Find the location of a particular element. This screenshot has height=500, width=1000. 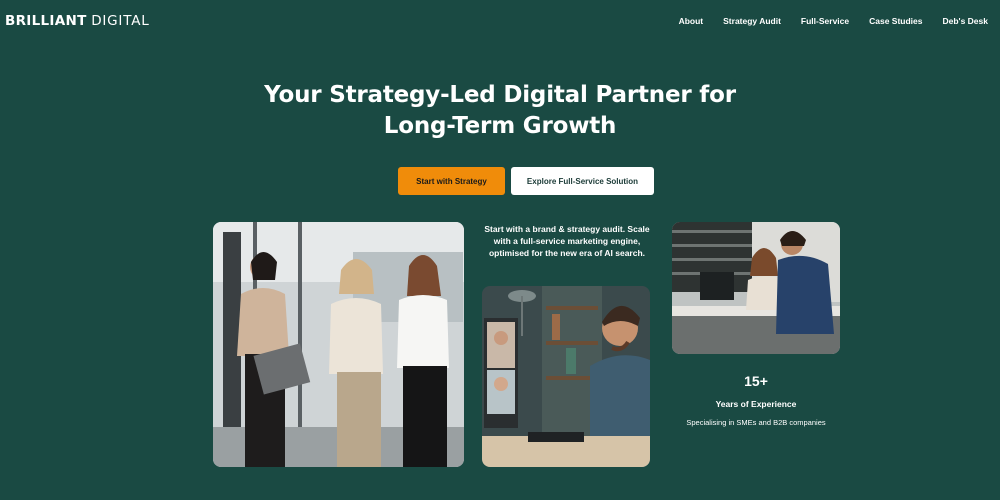

start-with-strategy-button: Start with Strategy is located at coordinates (451, 181).